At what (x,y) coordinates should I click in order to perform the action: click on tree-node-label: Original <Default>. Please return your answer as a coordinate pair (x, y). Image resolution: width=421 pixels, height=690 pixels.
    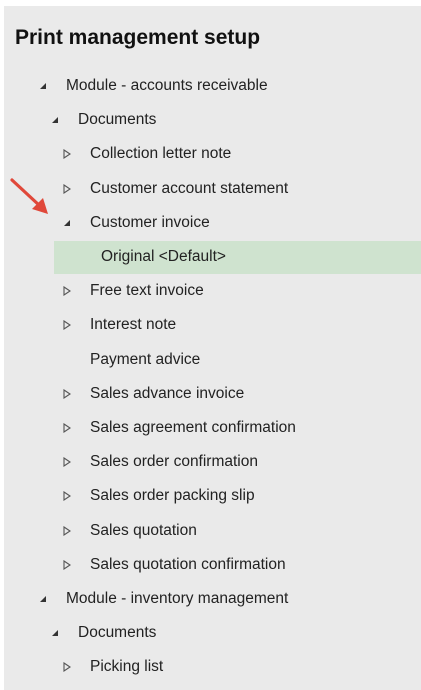
    Looking at the image, I should click on (163, 256).